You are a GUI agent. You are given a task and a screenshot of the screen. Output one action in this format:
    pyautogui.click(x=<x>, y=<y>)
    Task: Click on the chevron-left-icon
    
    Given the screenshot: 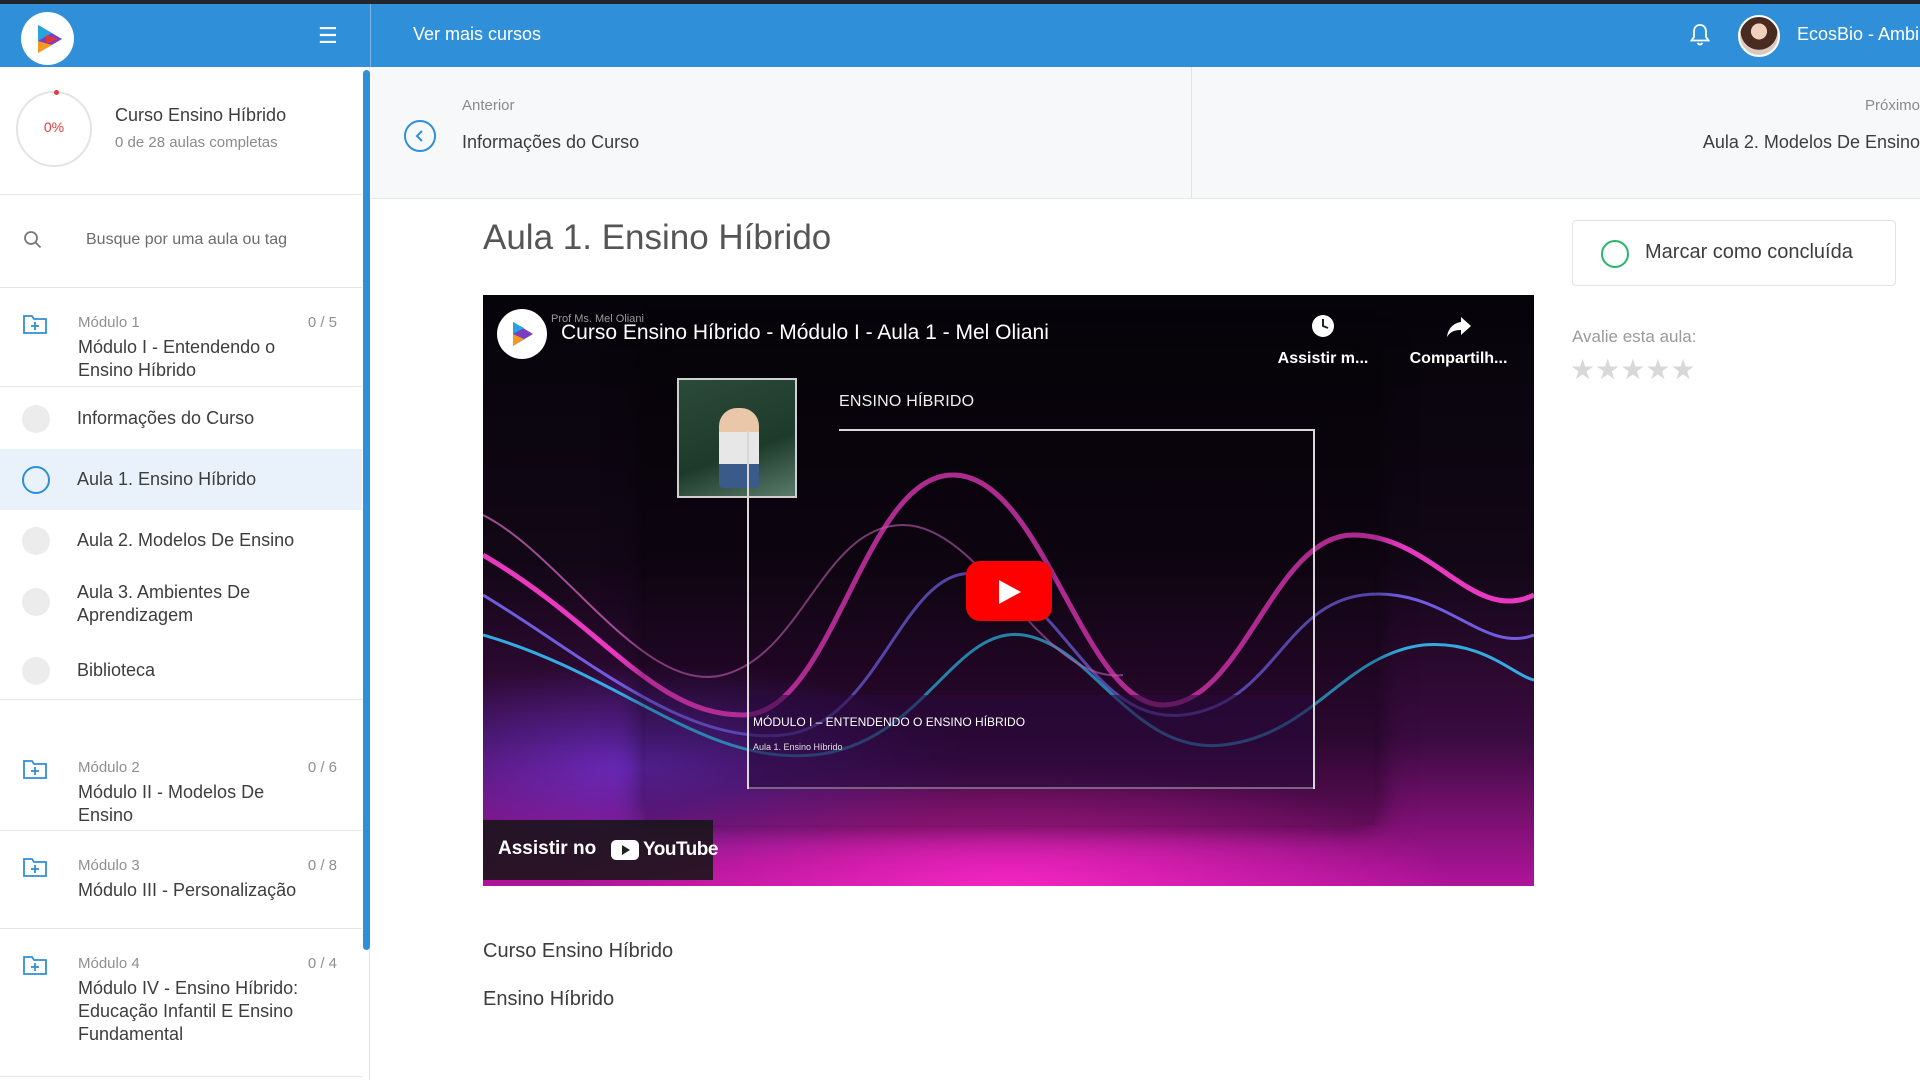 What is the action you would take?
    pyautogui.click(x=420, y=136)
    